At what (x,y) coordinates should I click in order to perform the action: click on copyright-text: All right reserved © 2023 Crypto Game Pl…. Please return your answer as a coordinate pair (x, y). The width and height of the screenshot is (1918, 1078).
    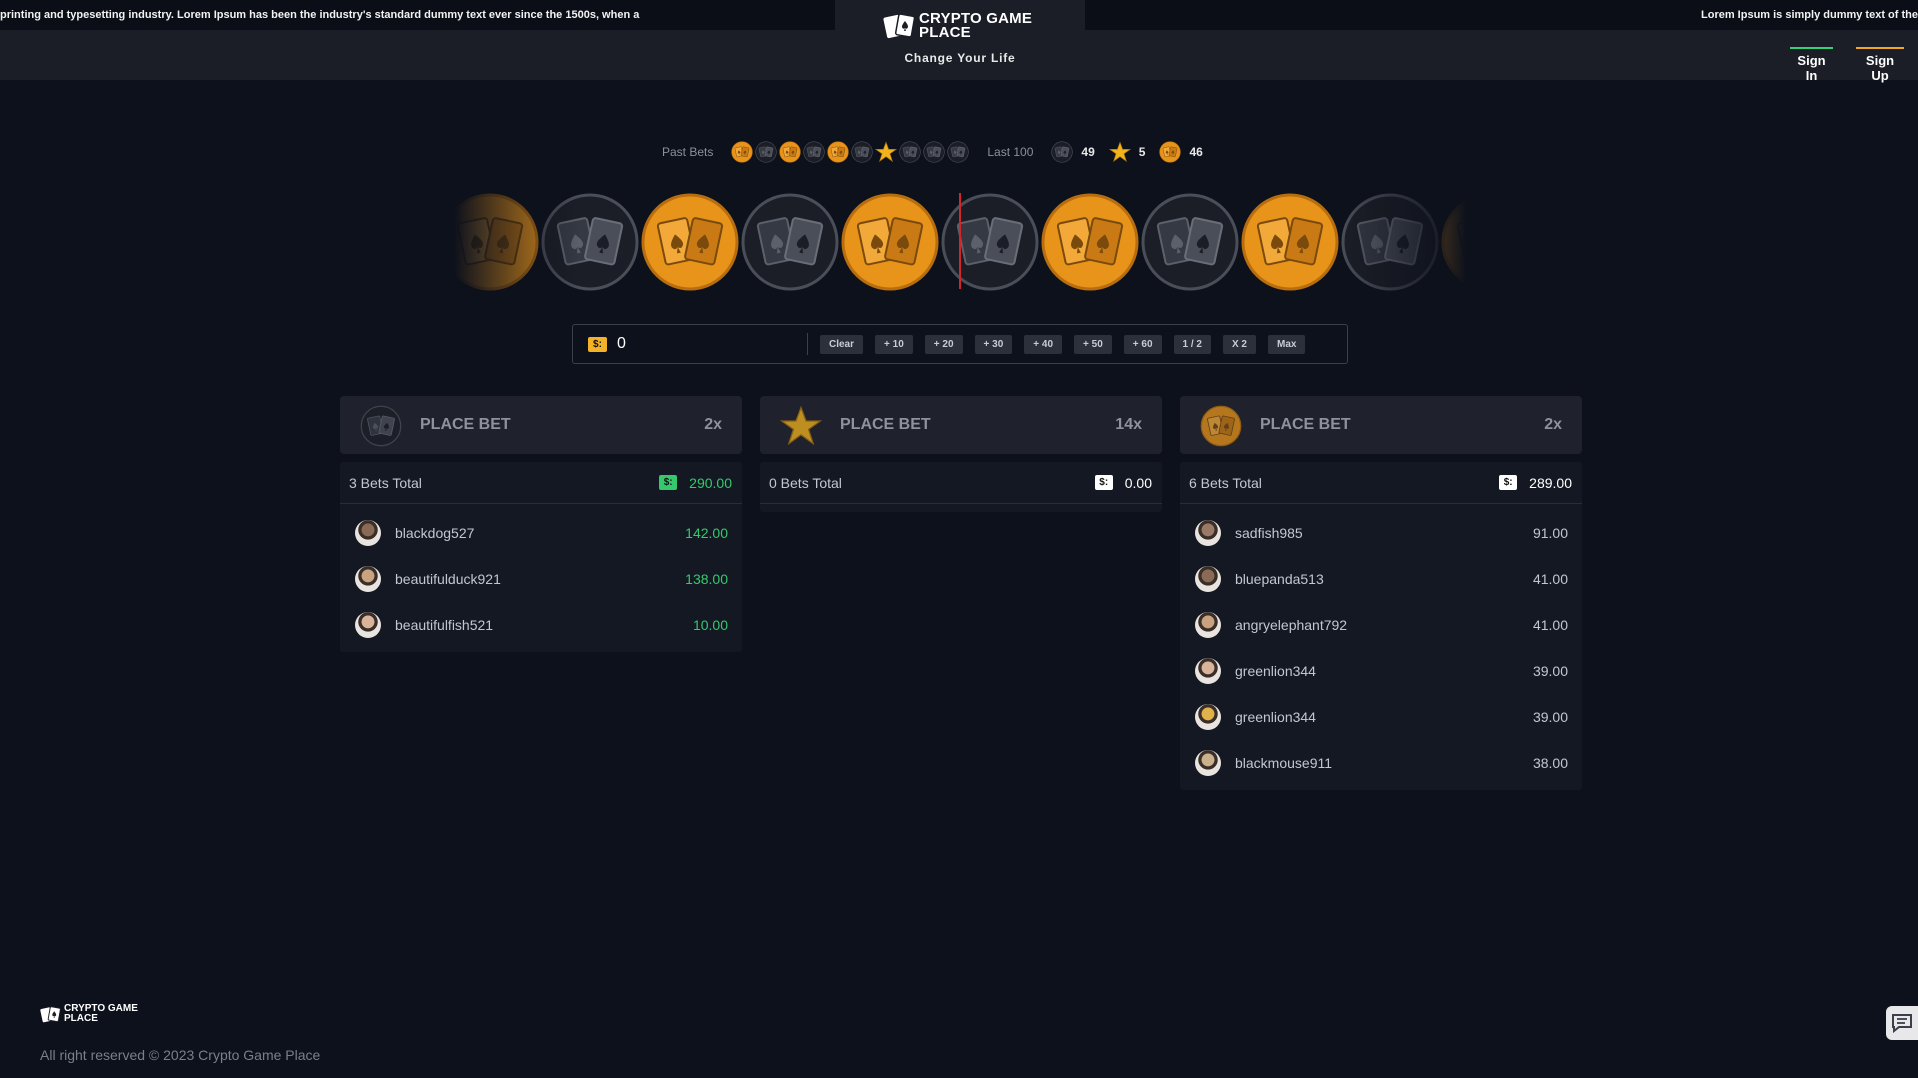
    Looking at the image, I should click on (180, 1055).